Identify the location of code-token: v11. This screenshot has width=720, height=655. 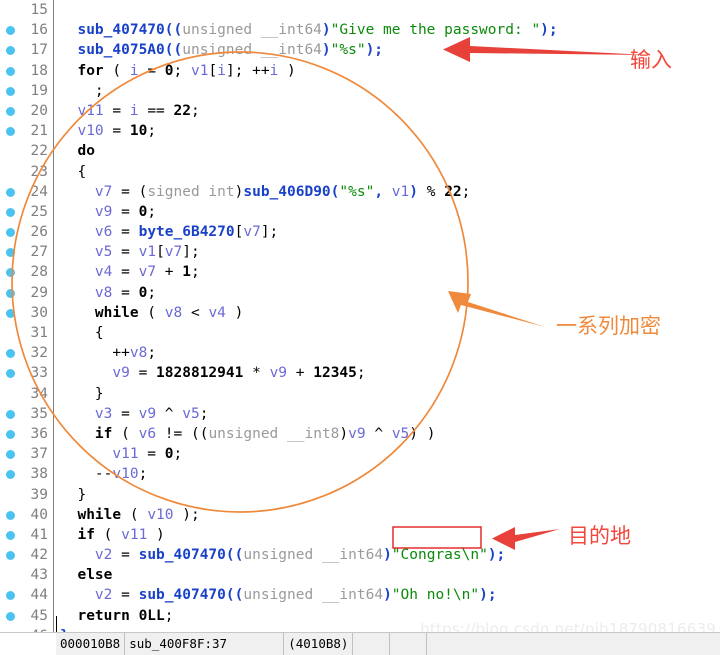
(99, 454).